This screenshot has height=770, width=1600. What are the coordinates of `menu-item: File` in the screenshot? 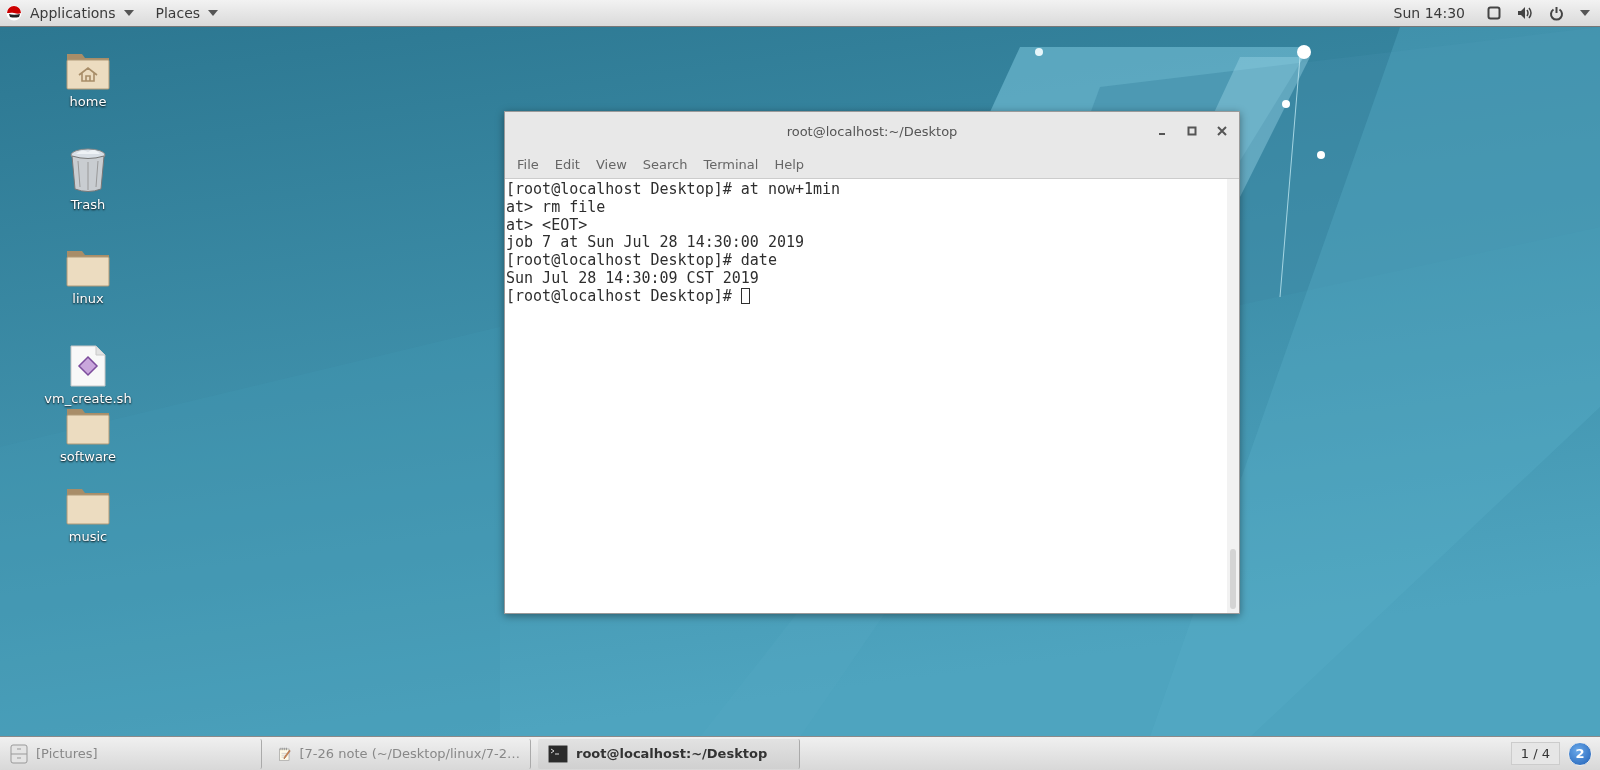 It's located at (528, 164).